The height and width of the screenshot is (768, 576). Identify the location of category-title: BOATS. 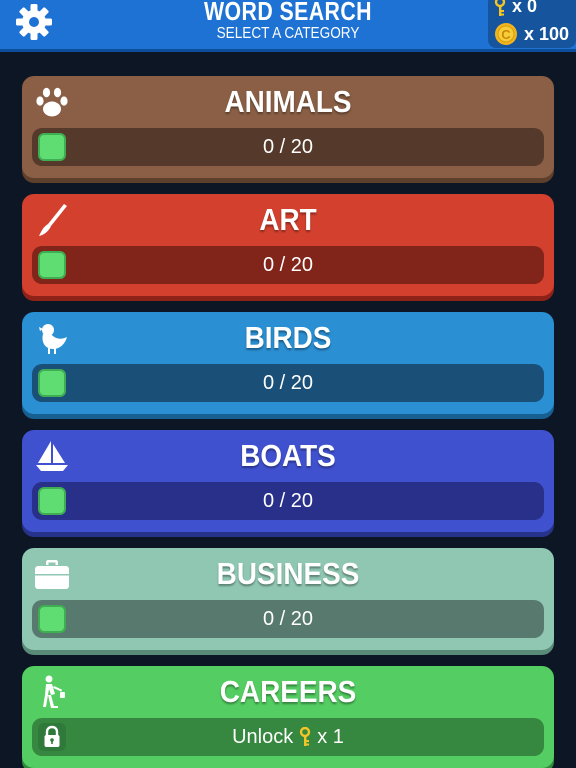
(288, 455).